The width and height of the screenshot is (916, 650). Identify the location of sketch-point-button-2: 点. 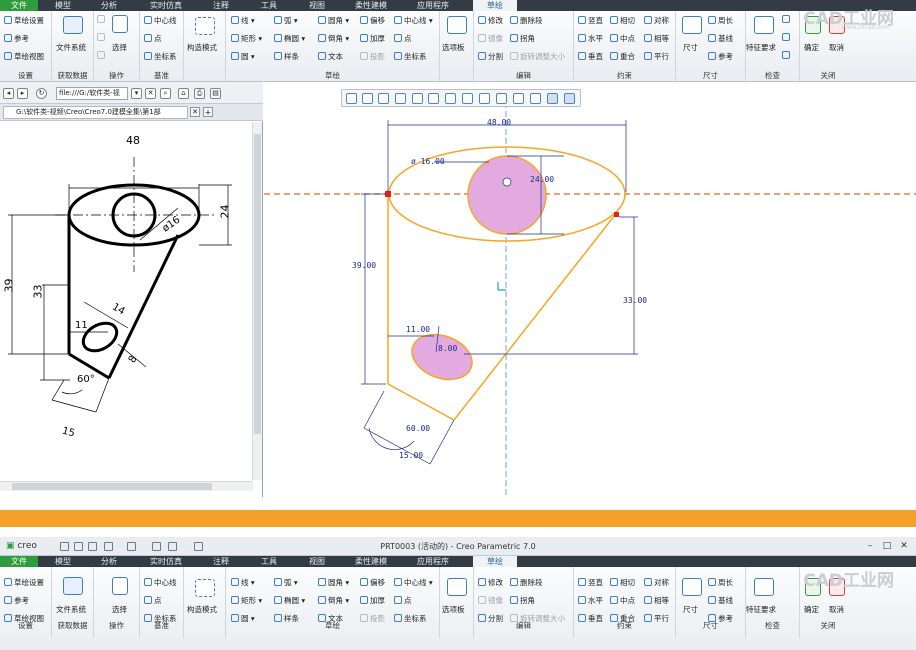
(403, 600).